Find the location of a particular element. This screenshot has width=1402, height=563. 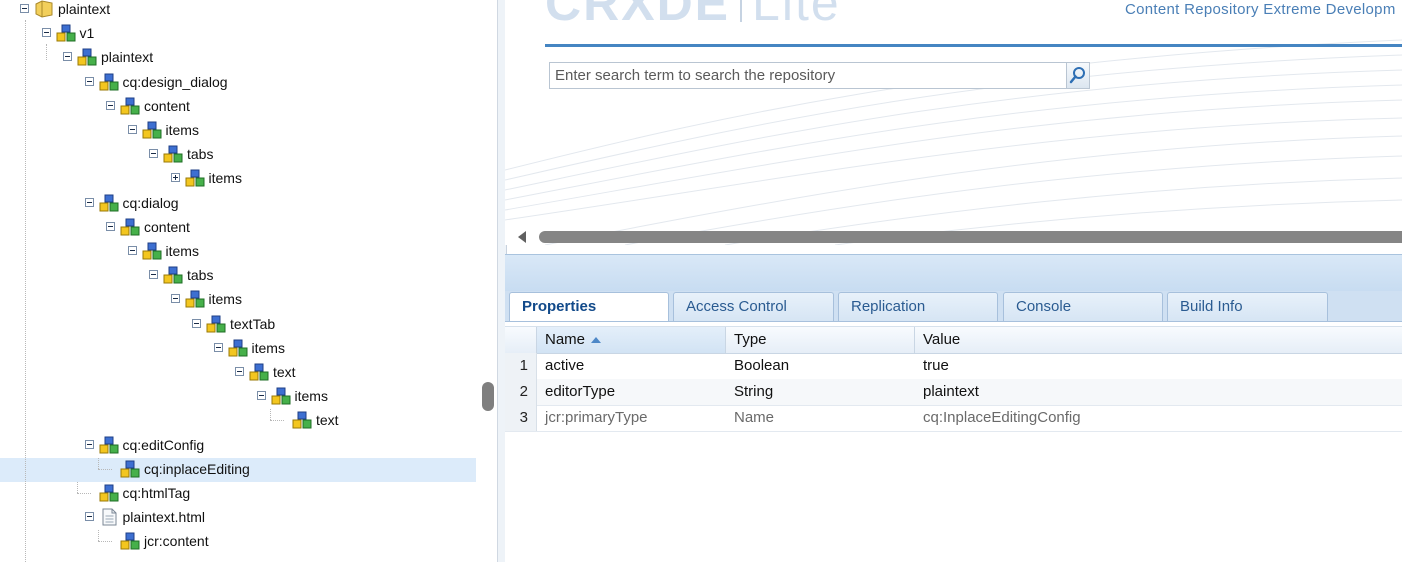

tree-node-label: jcr:content is located at coordinates (176, 541).